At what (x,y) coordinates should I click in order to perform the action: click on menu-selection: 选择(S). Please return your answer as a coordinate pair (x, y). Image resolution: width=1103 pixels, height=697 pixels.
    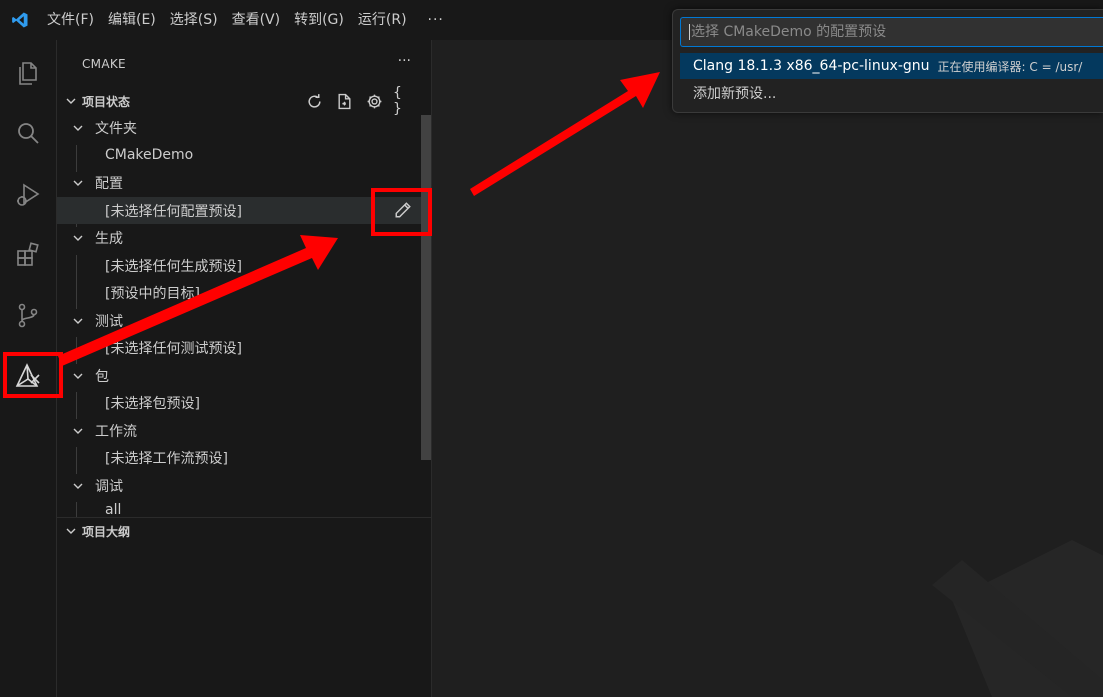
    Looking at the image, I should click on (194, 20).